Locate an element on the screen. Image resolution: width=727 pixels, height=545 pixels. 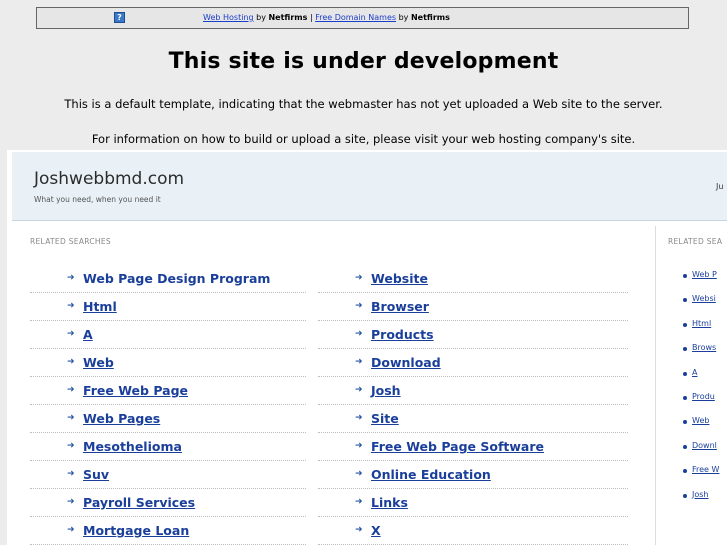
list-item: ➜ Payroll Services is located at coordinates (168, 503).